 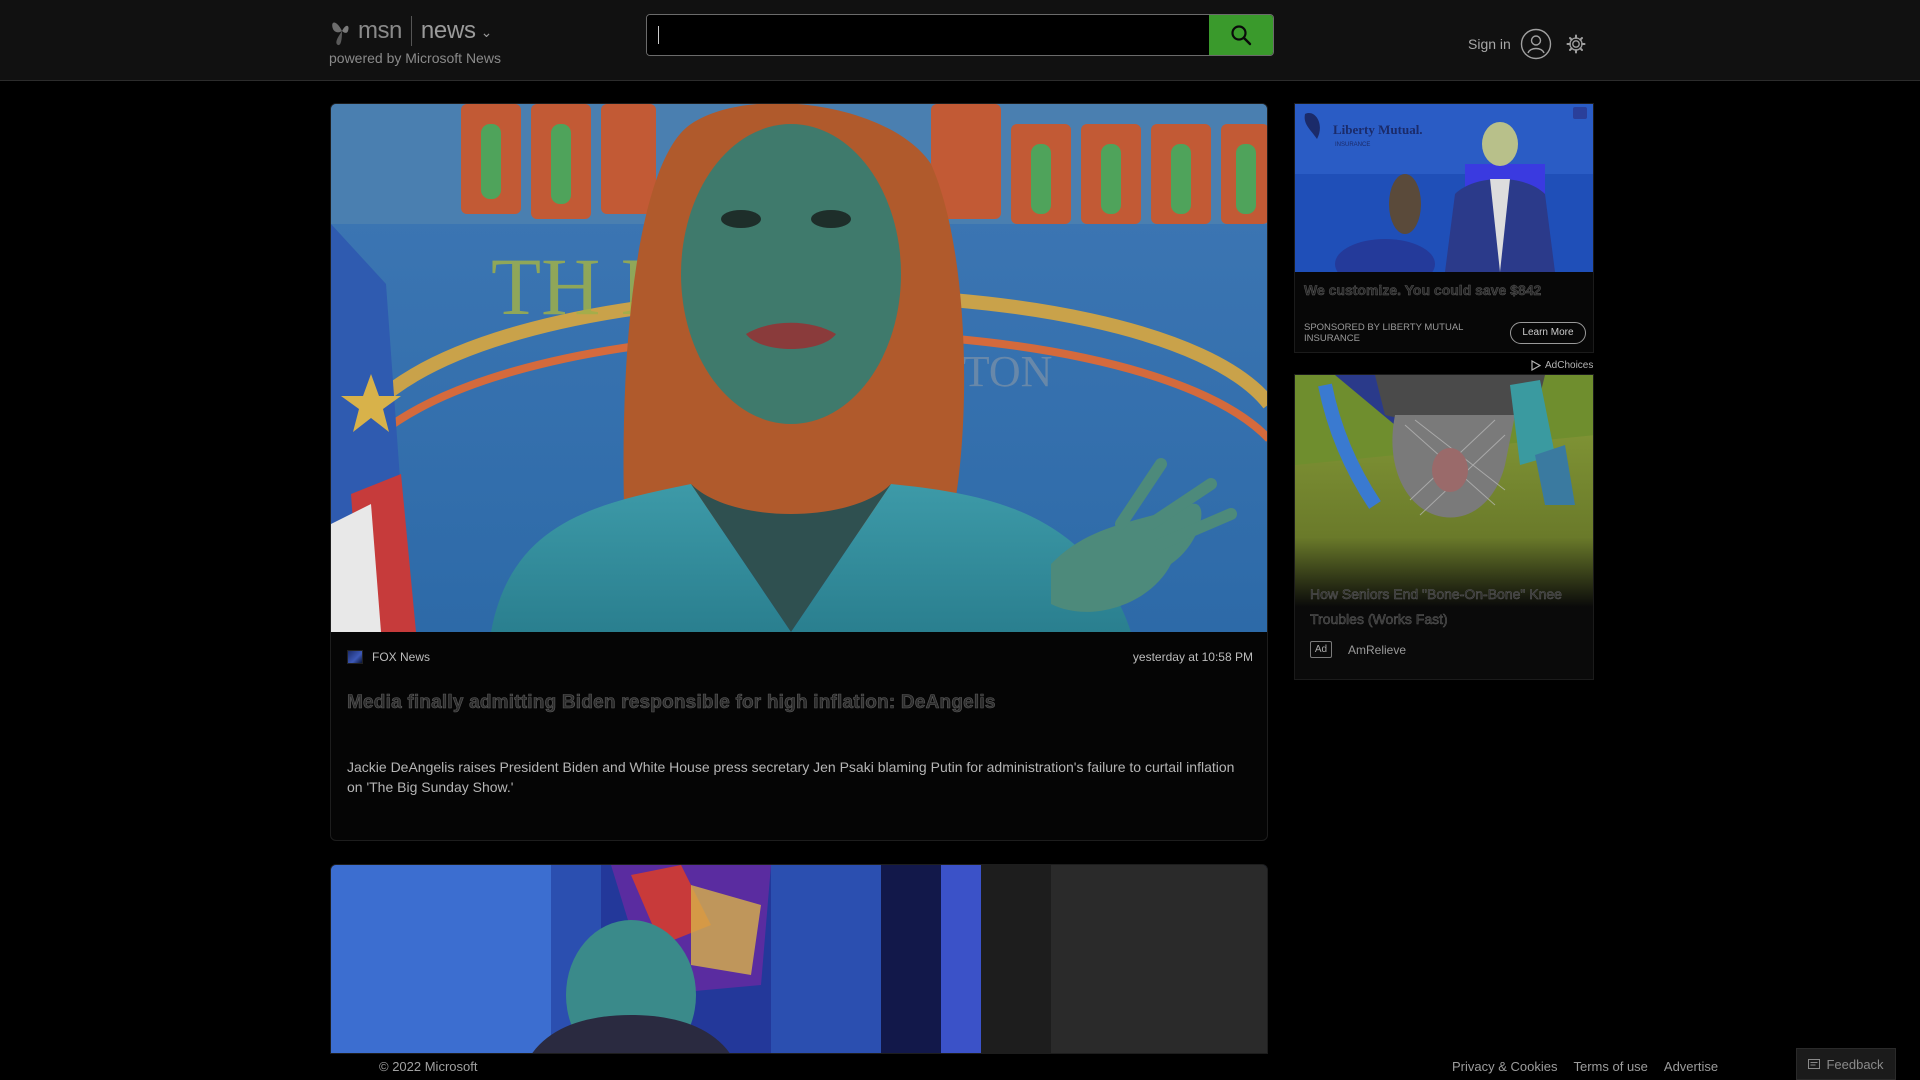 I want to click on feedback-label: Feedback, so click(x=1855, y=1064).